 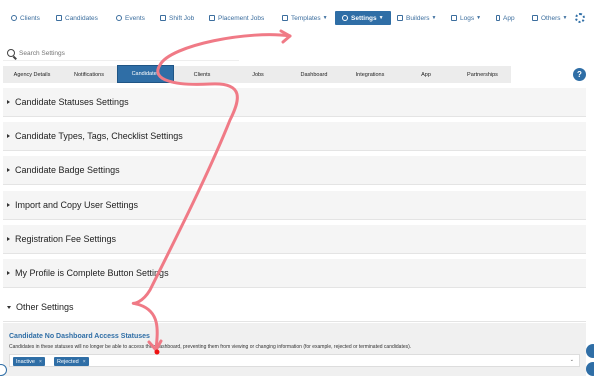 I want to click on nav-templates-label: Templates, so click(x=306, y=18).